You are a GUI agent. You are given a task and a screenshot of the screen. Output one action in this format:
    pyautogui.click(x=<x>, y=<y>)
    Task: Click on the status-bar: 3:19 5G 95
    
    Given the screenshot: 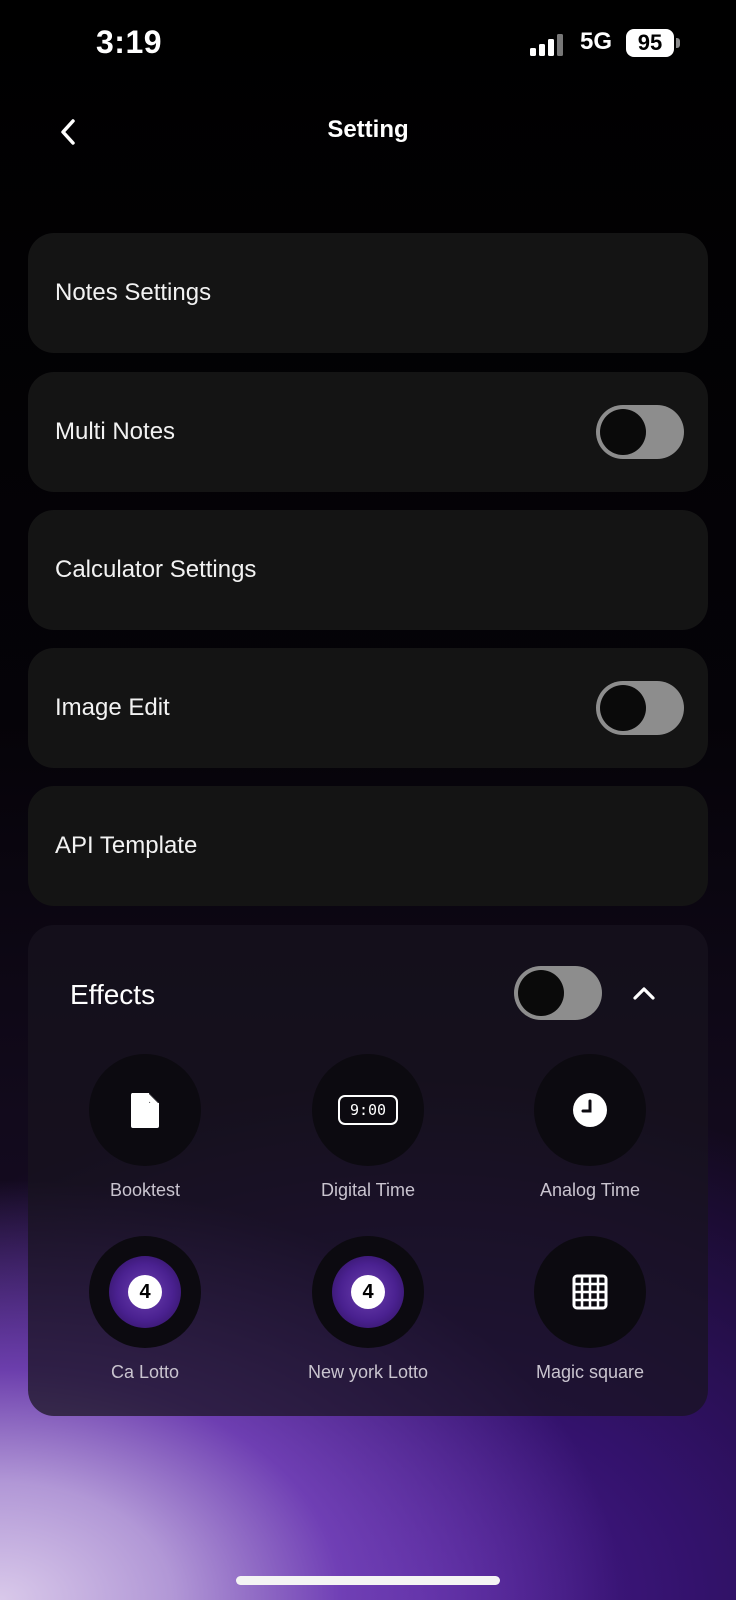 What is the action you would take?
    pyautogui.click(x=368, y=45)
    